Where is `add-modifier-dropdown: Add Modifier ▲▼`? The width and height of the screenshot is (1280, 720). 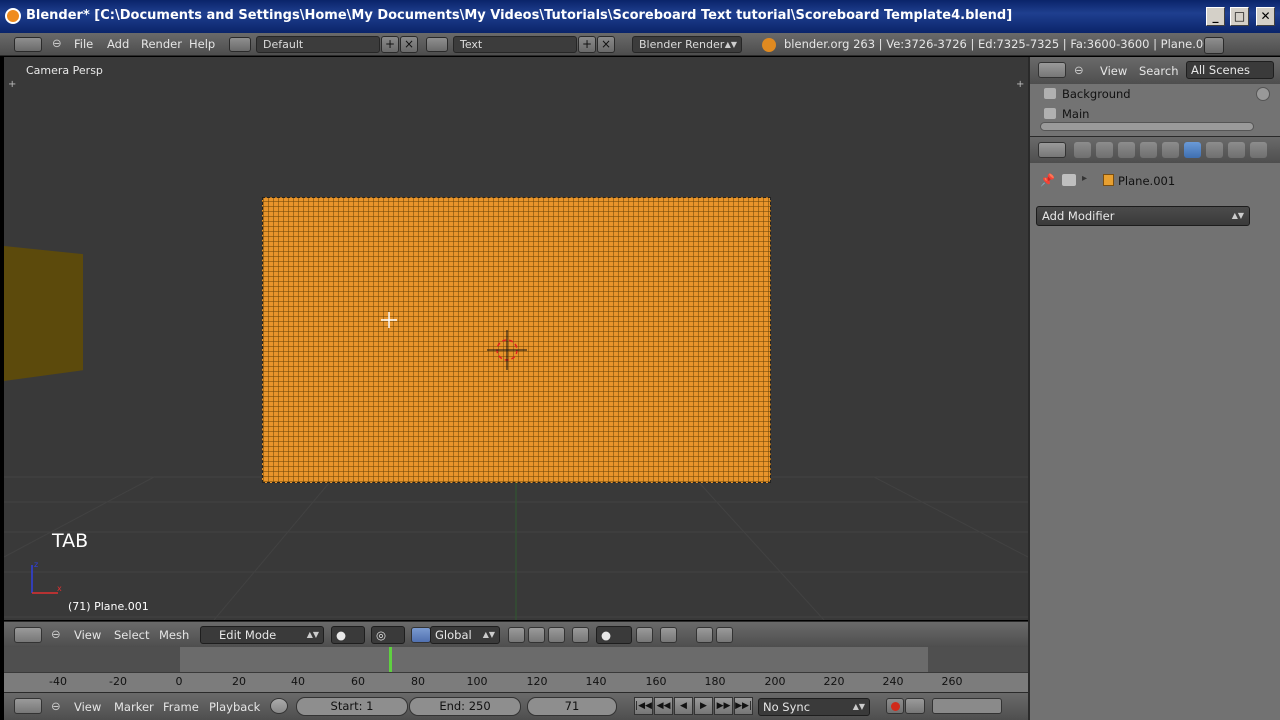 add-modifier-dropdown: Add Modifier ▲▼ is located at coordinates (1143, 216).